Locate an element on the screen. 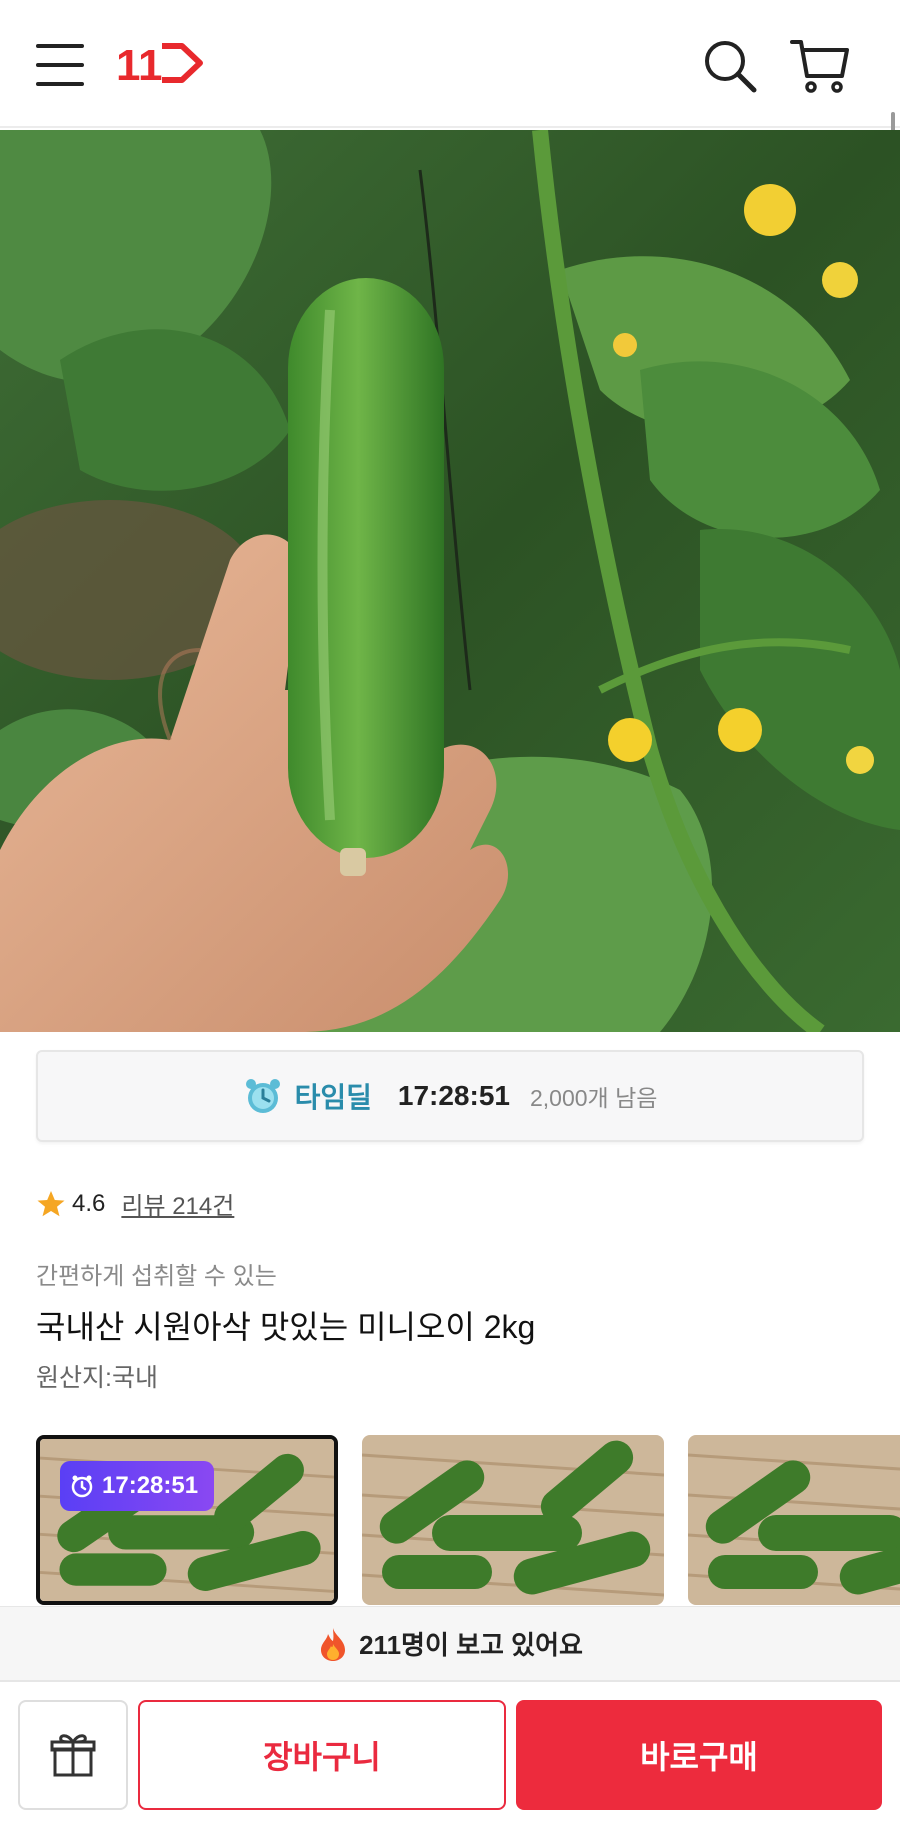 This screenshot has height=1828, width=900. timedeal-remaining: 2,000개 남음 is located at coordinates (593, 1098).